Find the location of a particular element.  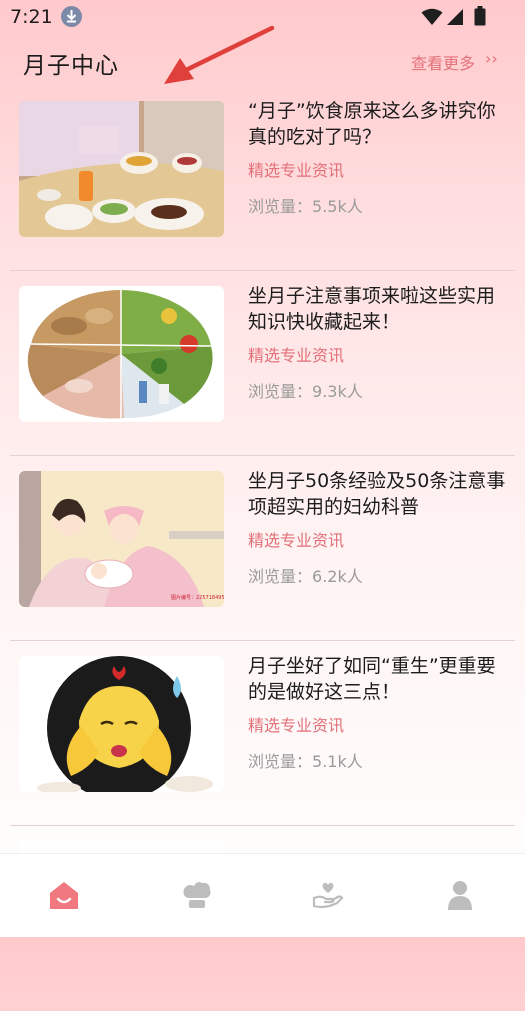

home-icon is located at coordinates (64, 895).